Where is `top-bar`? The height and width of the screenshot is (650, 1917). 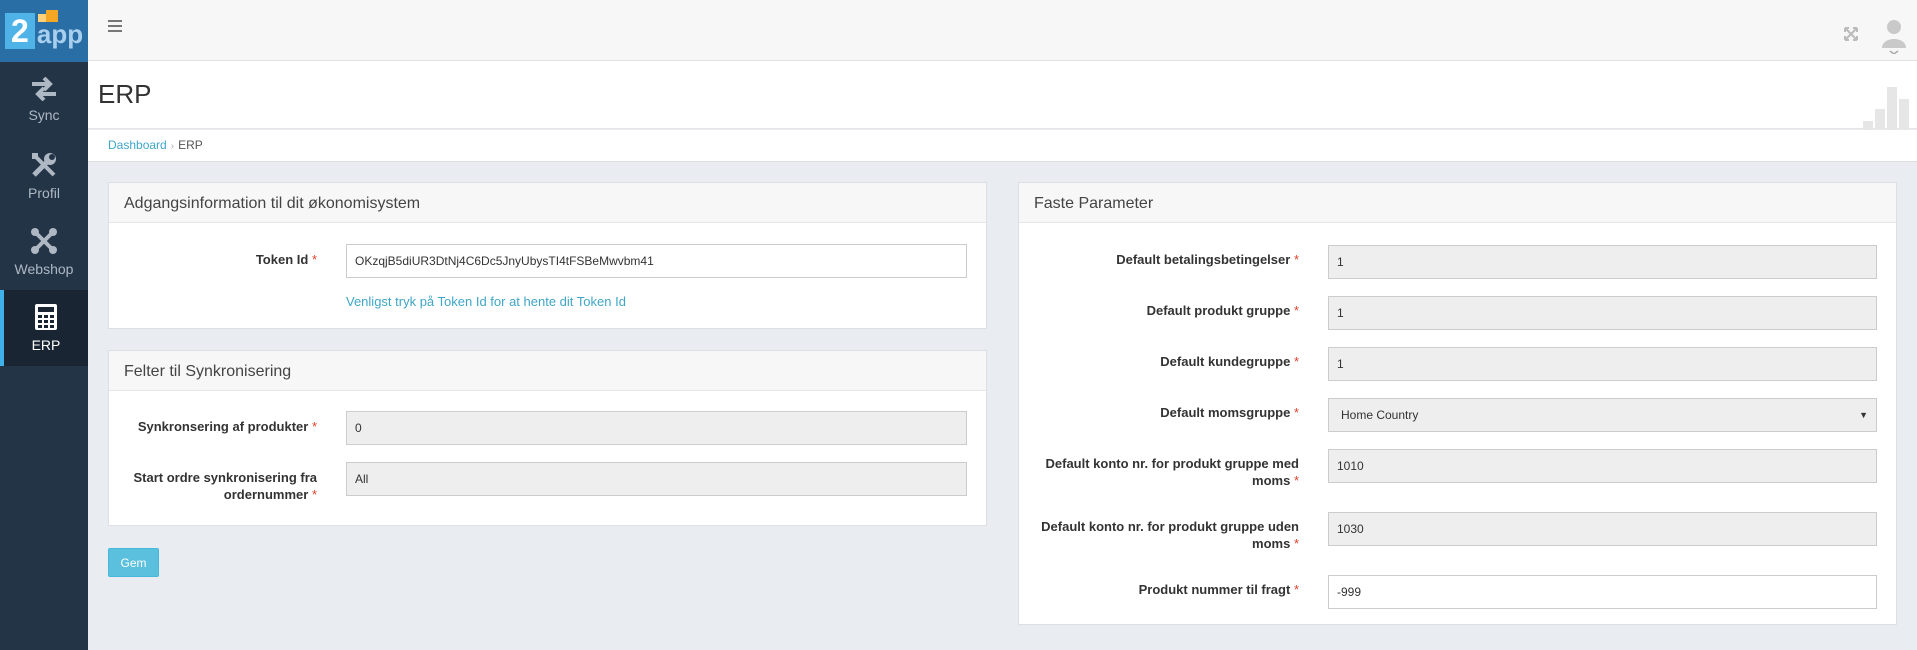 top-bar is located at coordinates (1002, 30).